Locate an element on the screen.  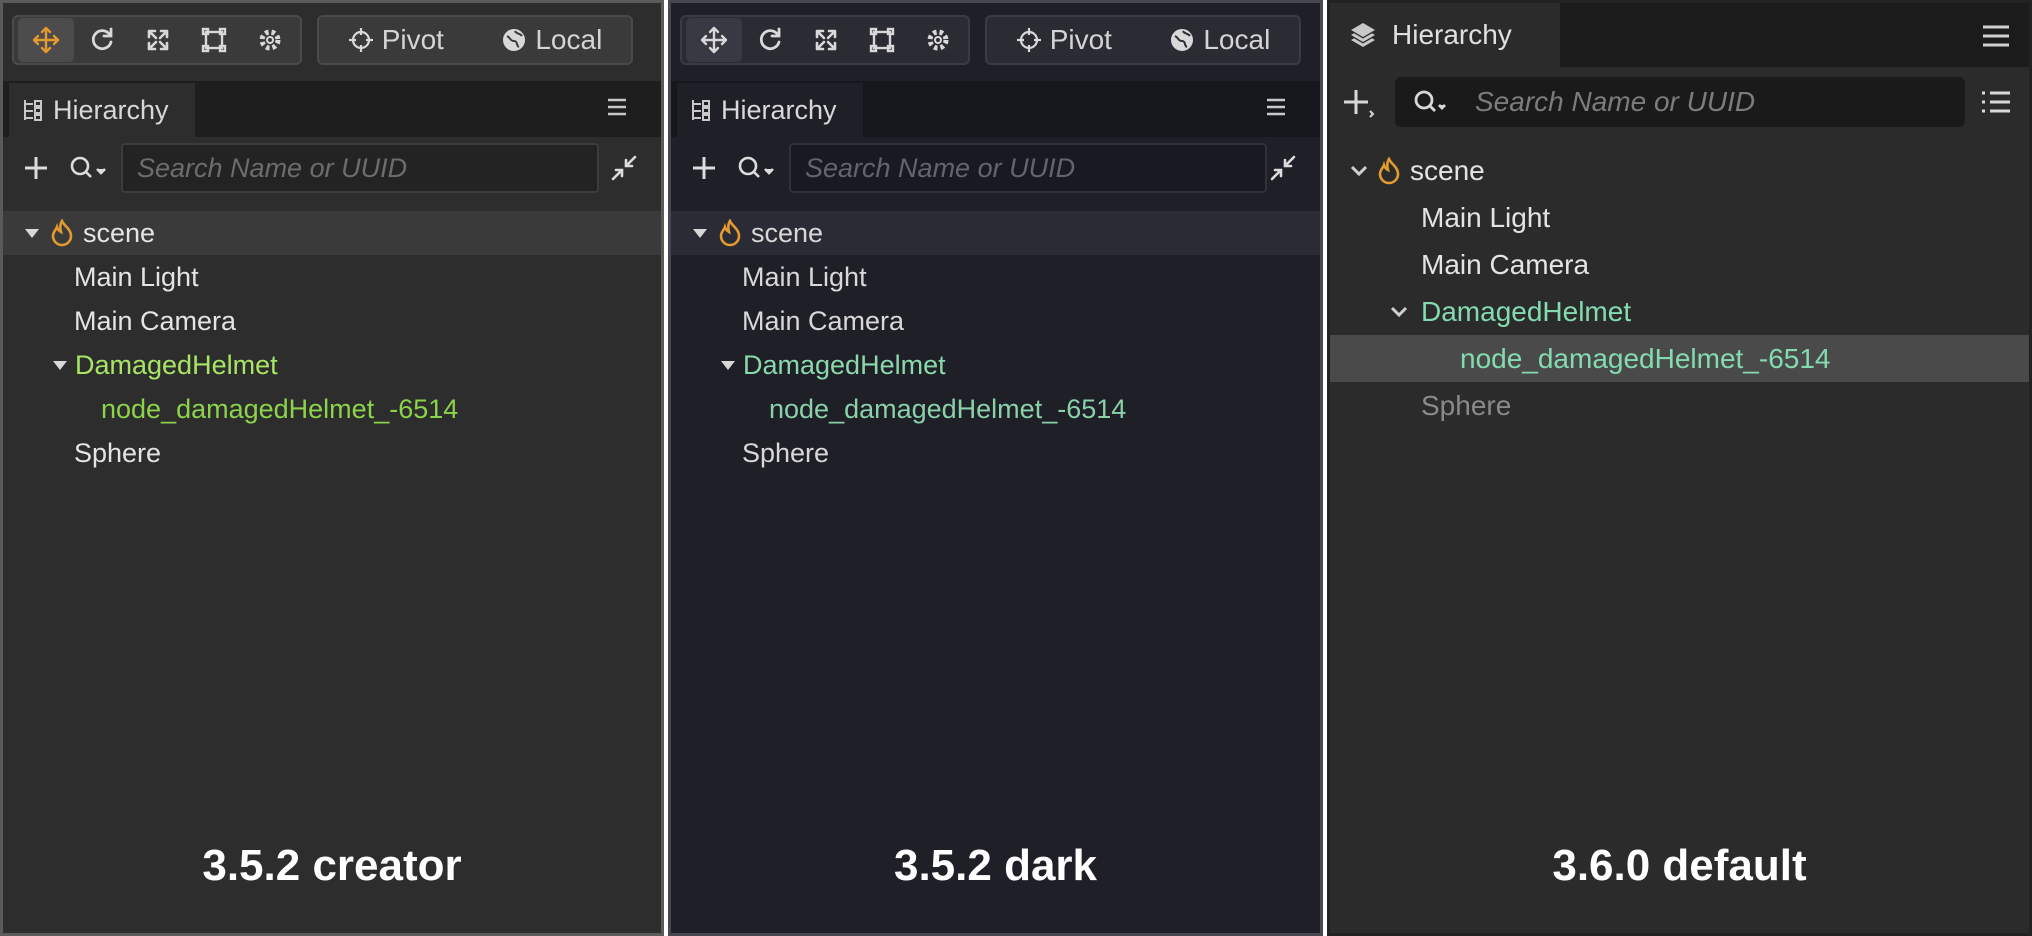
crosshair-icon is located at coordinates (360, 40).